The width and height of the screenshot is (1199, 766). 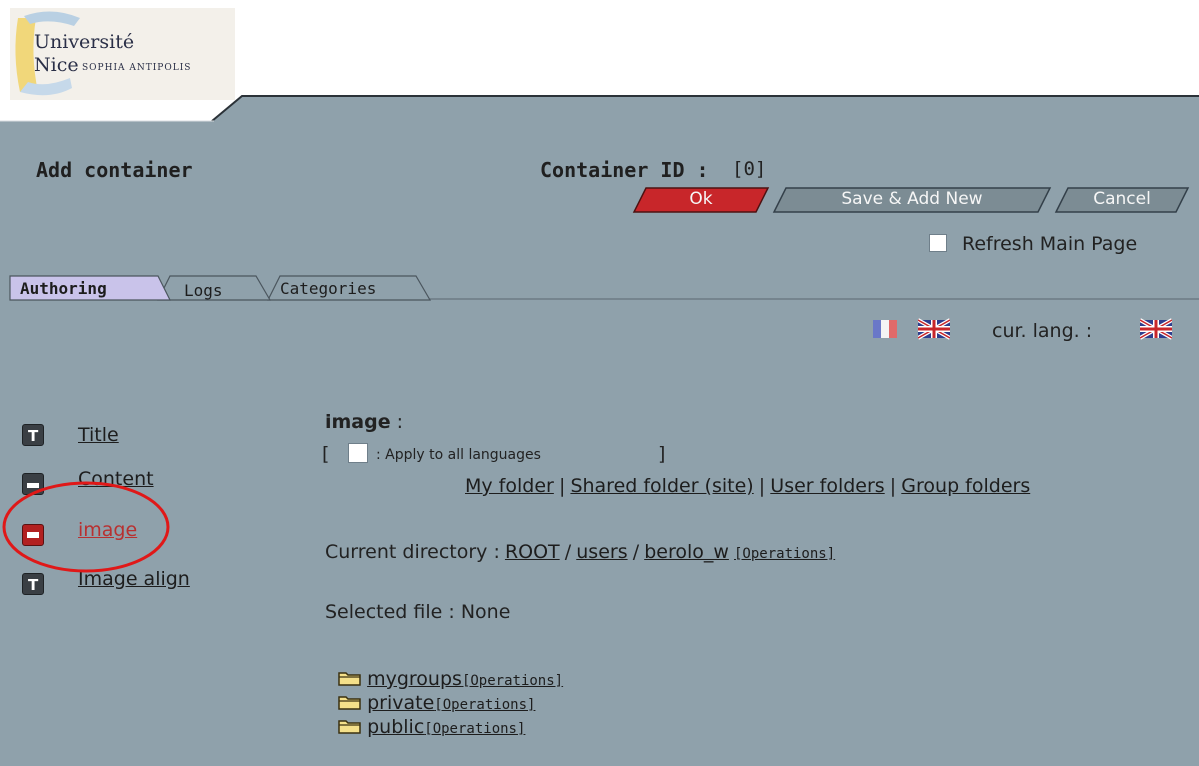 I want to click on apply-all-close-bracket: ], so click(x=662, y=454).